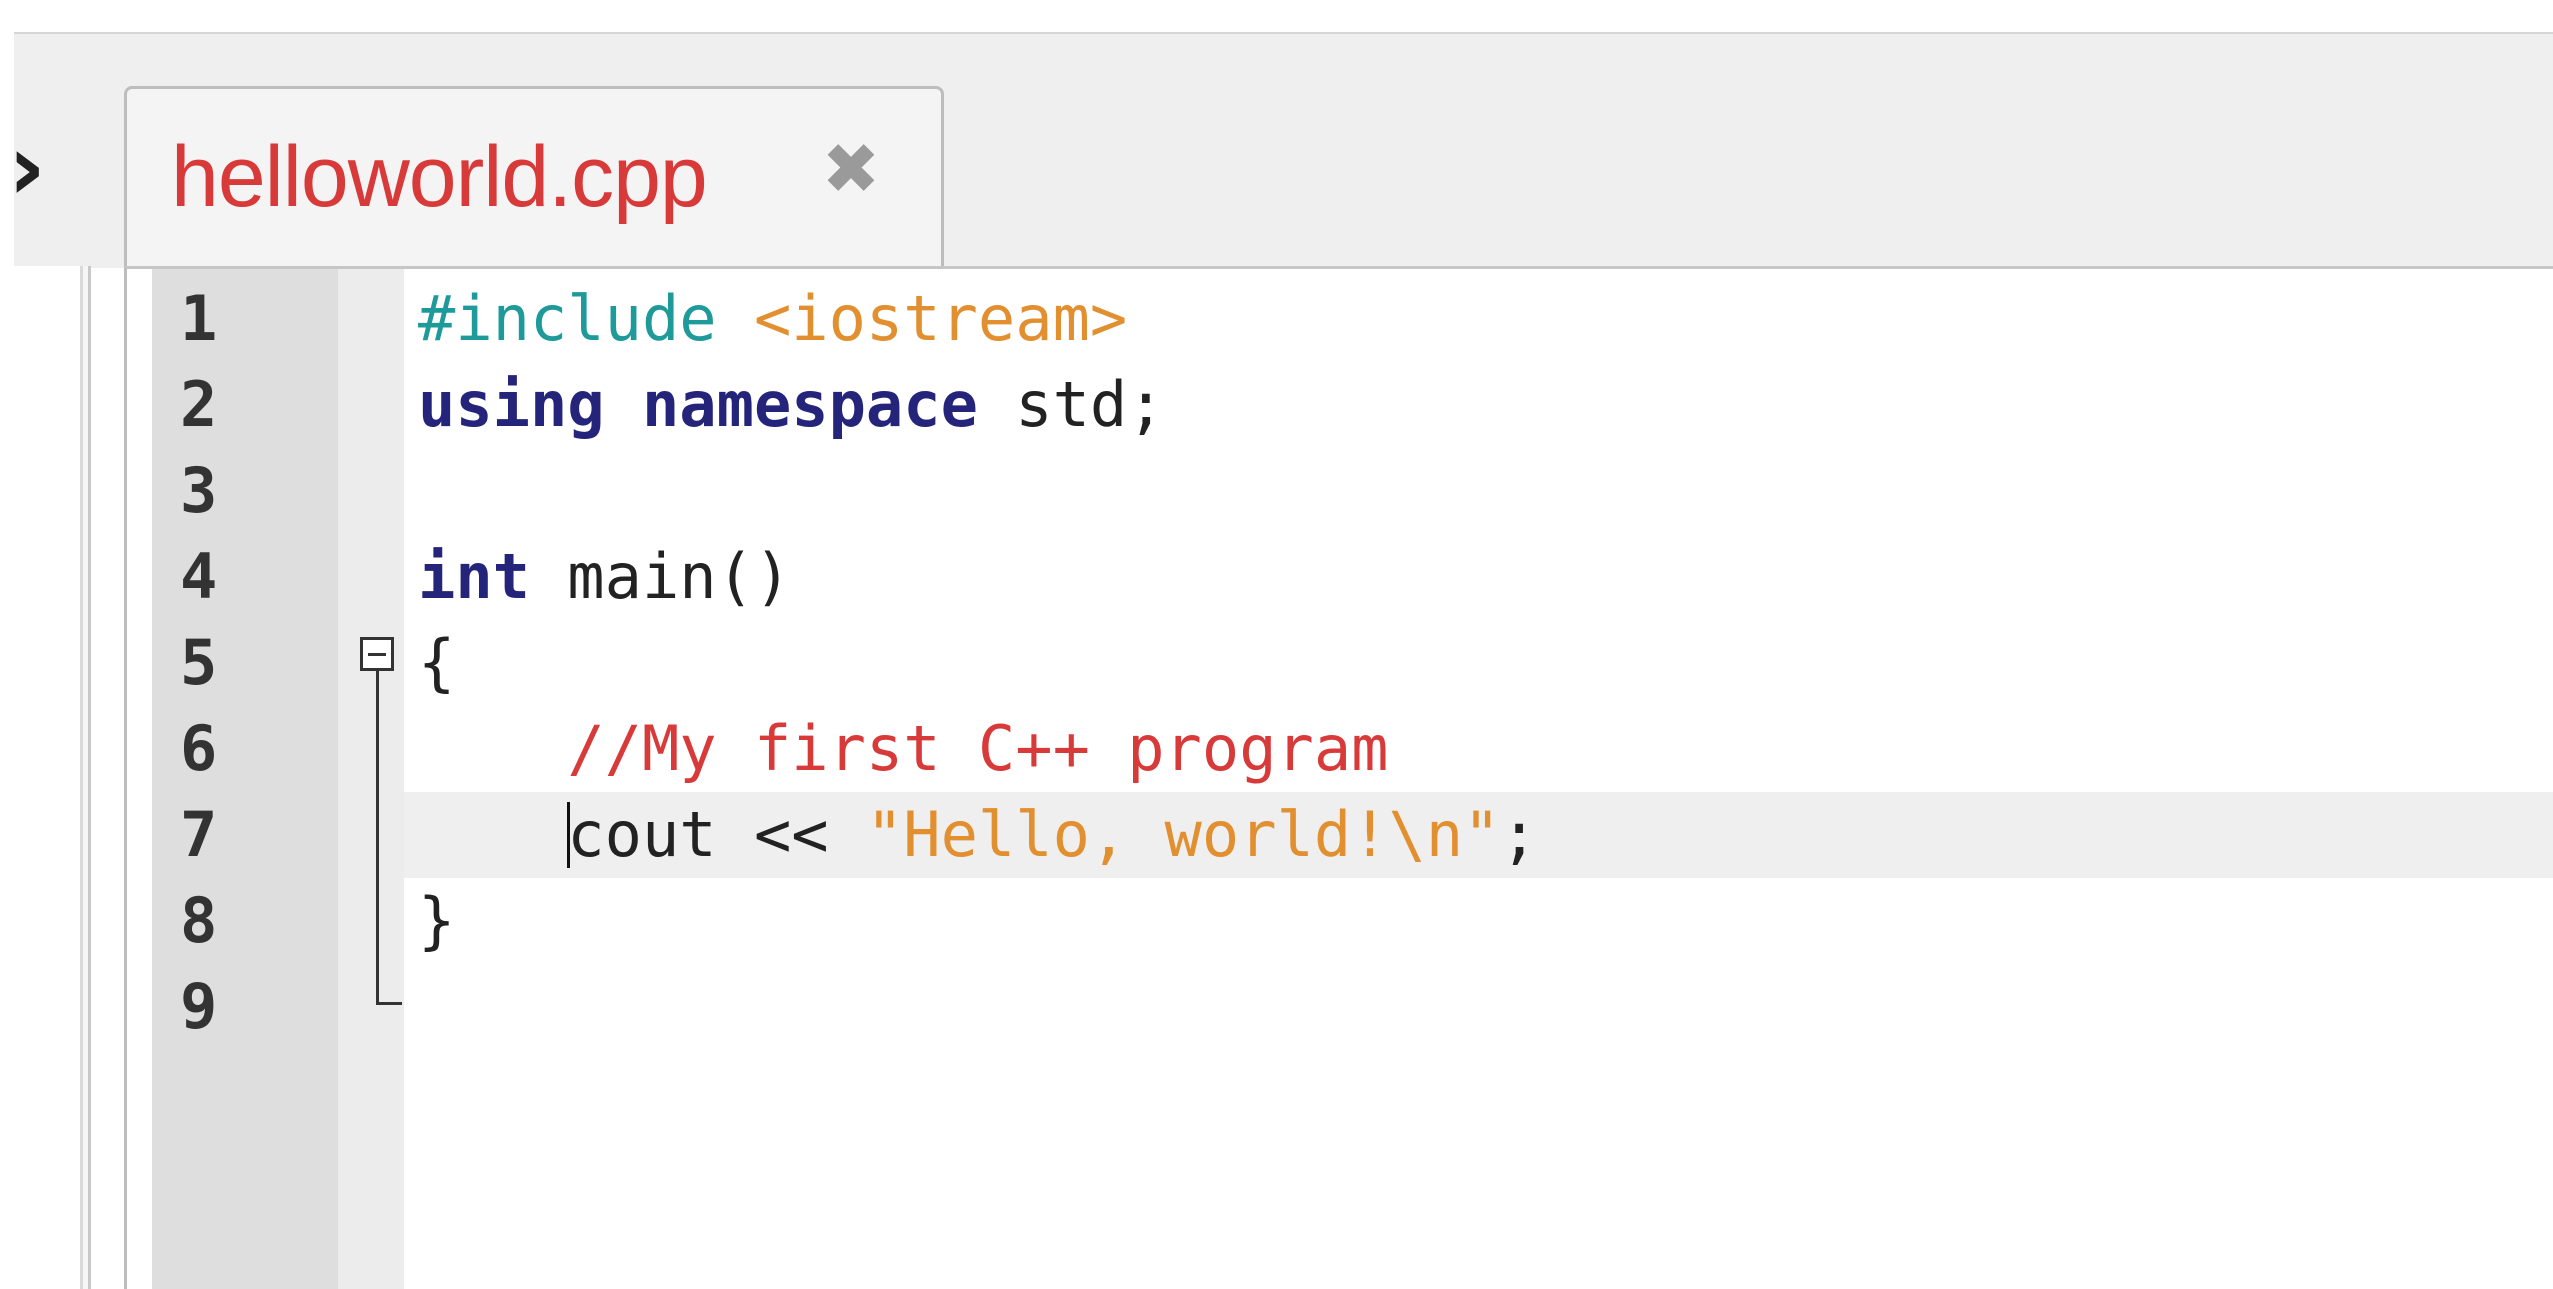 Image resolution: width=2553 pixels, height=1289 pixels. What do you see at coordinates (569, 835) in the screenshot?
I see `text-cursor` at bounding box center [569, 835].